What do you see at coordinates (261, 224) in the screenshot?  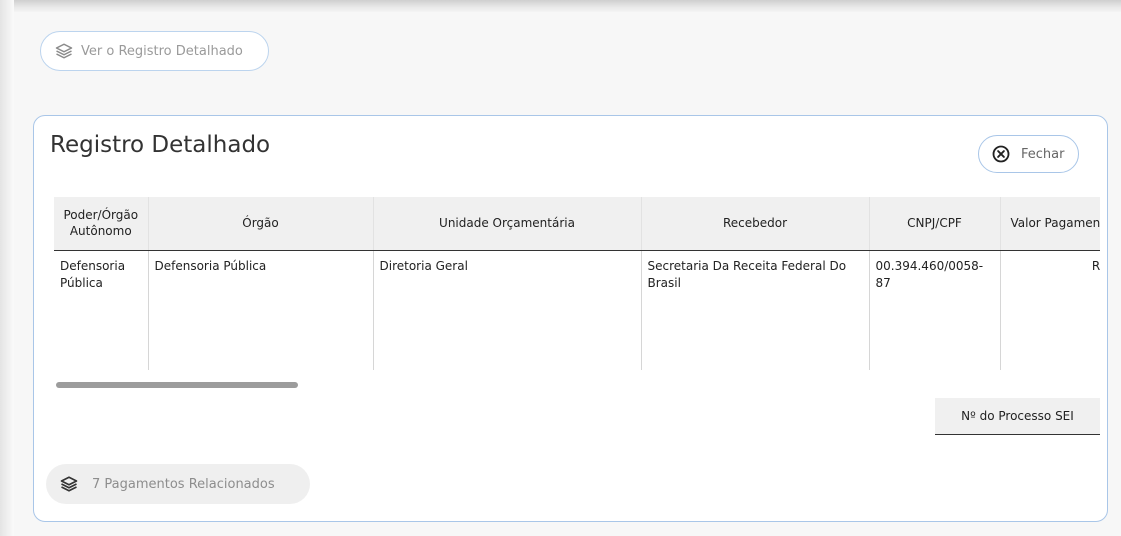 I see `column-header: Órgão` at bounding box center [261, 224].